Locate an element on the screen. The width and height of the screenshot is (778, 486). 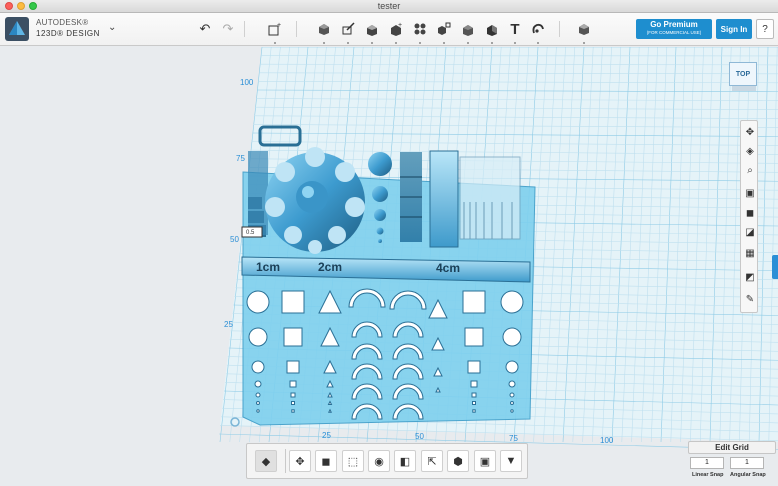
y-axis-label-25: 25 is located at coordinates (228, 324).